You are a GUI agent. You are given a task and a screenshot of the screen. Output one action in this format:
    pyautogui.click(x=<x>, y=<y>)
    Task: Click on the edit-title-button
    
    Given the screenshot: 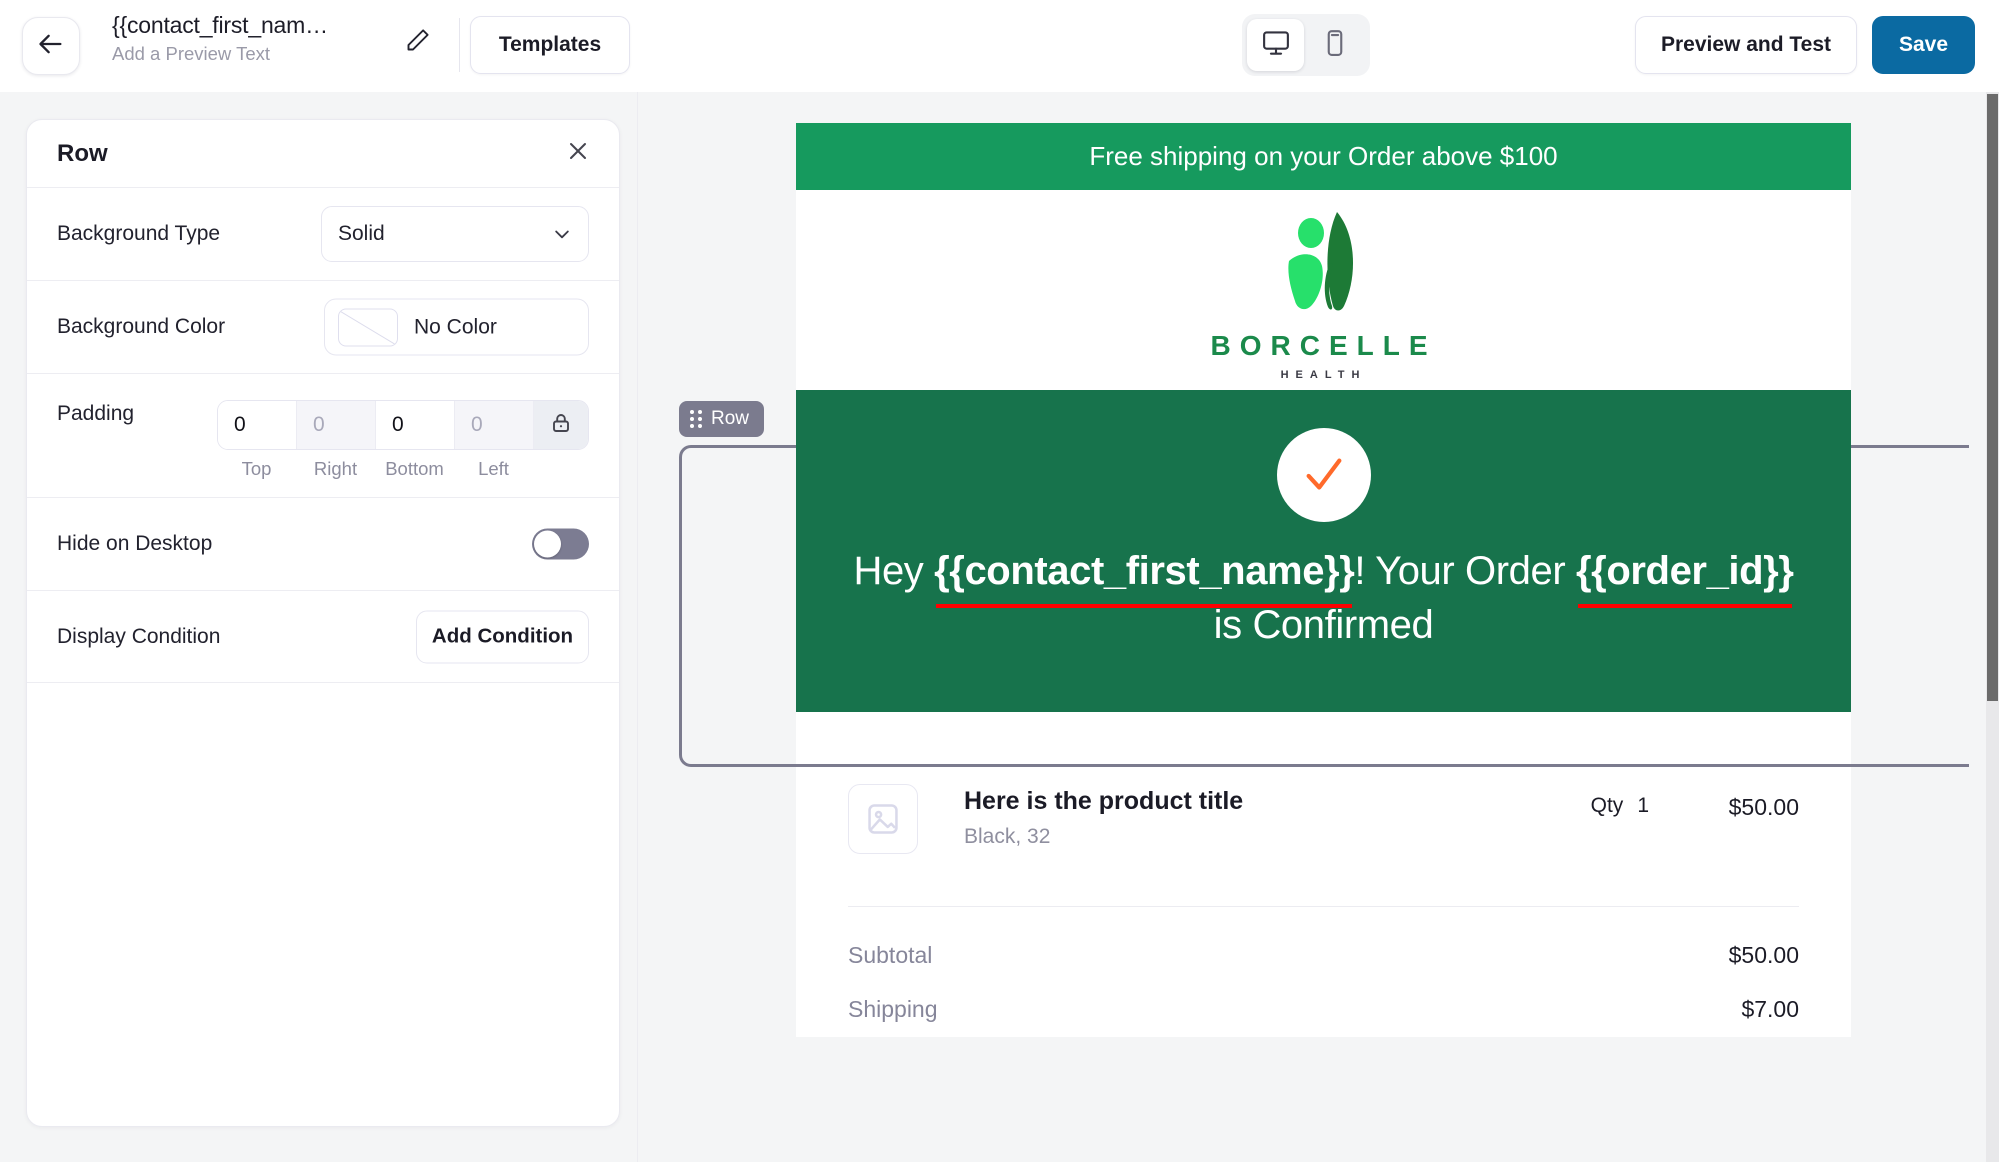 What is the action you would take?
    pyautogui.click(x=417, y=43)
    